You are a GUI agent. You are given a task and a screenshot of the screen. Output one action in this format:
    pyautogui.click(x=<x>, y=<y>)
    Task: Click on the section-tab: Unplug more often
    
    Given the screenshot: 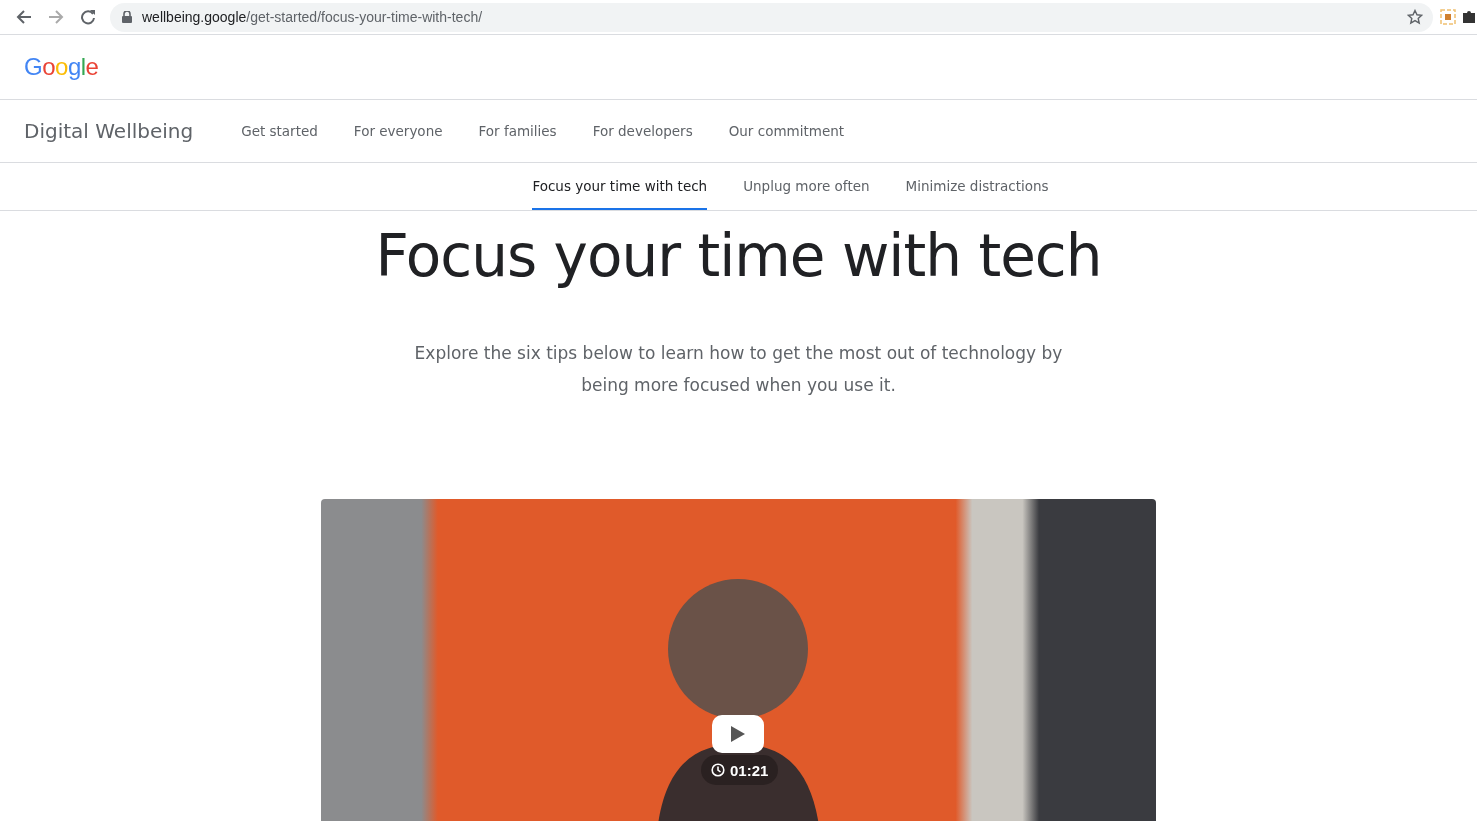 What is the action you would take?
    pyautogui.click(x=806, y=186)
    